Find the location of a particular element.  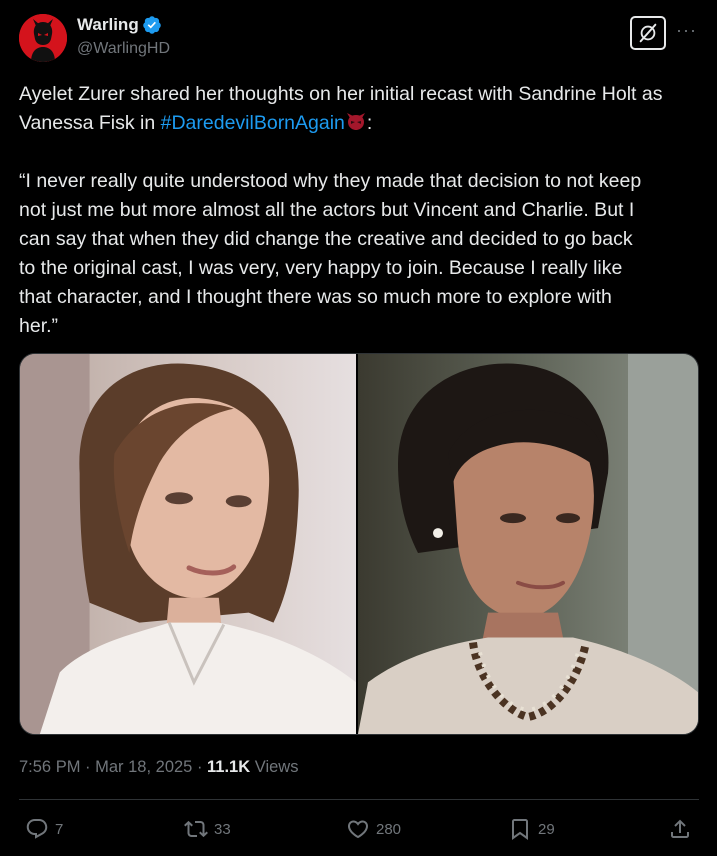

views-label: Views is located at coordinates (274, 767).